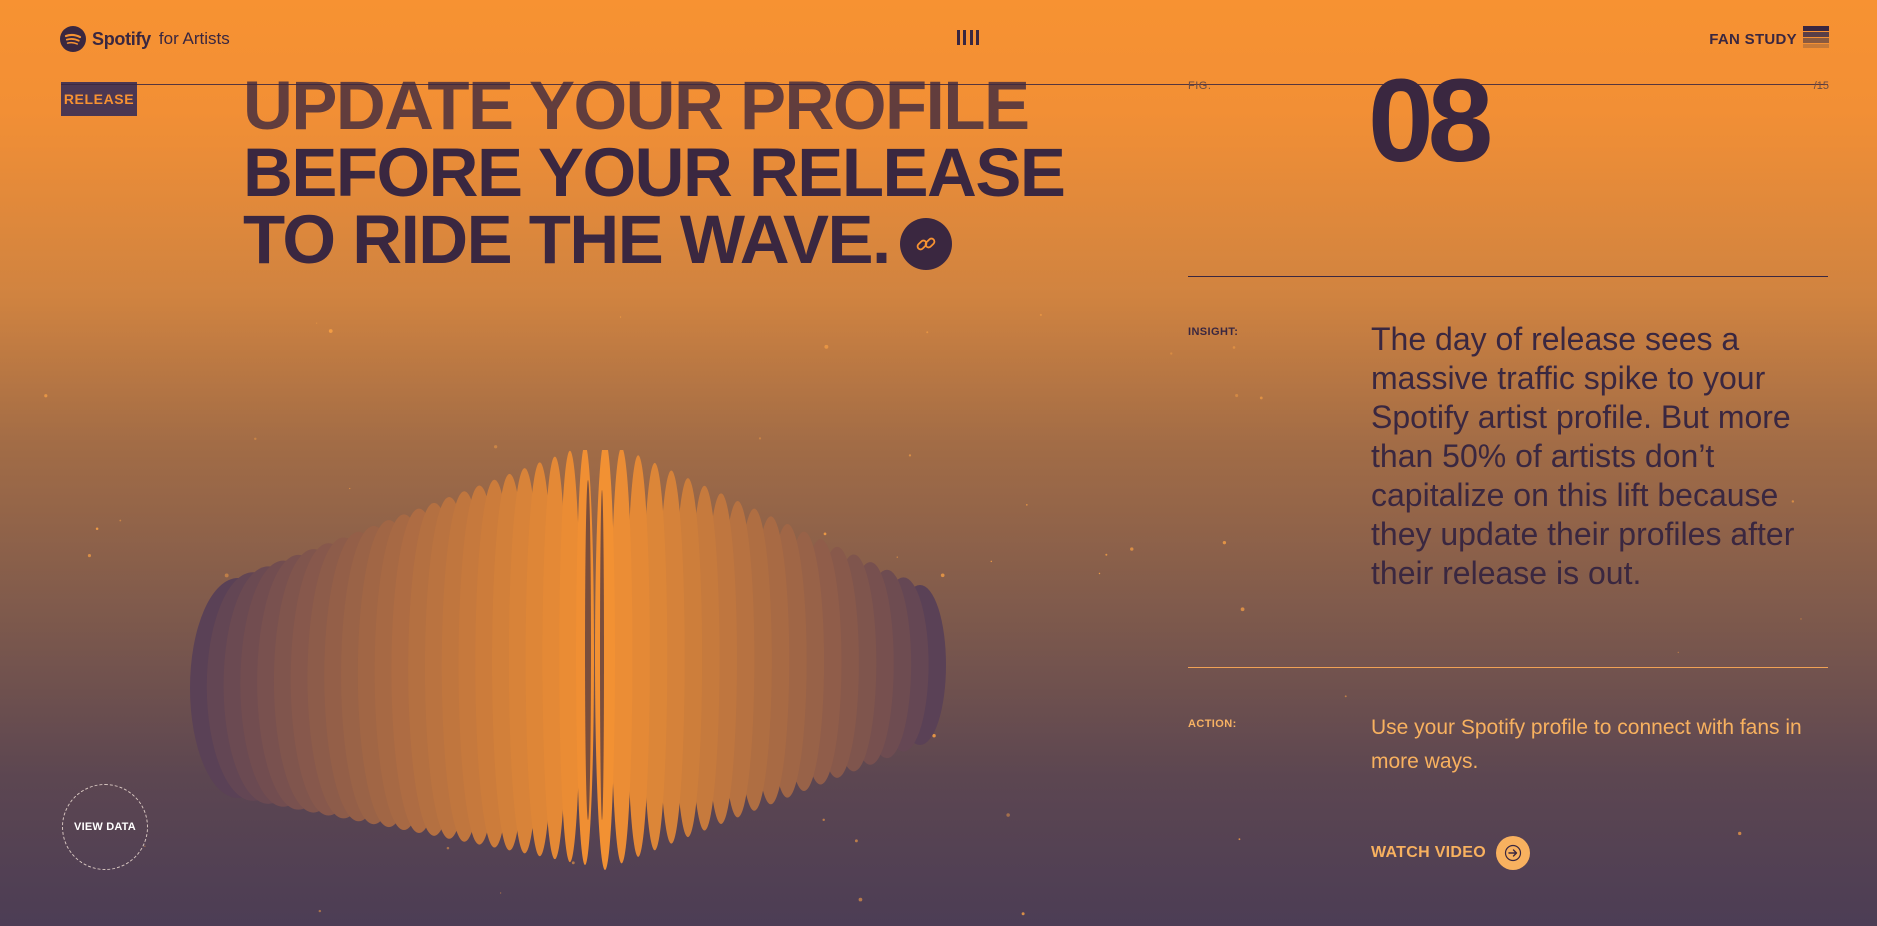  I want to click on logo-suffix: for Artists, so click(194, 38).